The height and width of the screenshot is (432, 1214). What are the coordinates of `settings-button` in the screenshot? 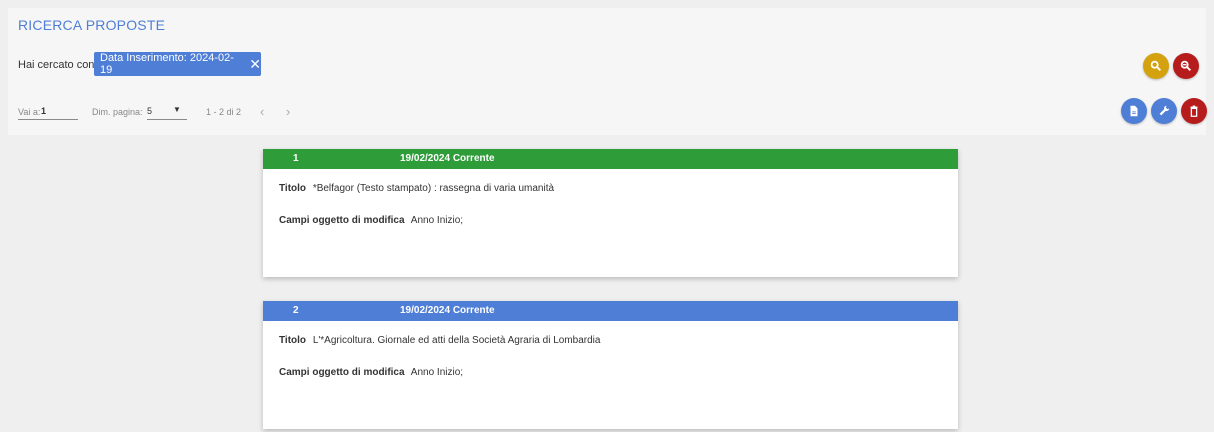 It's located at (1164, 111).